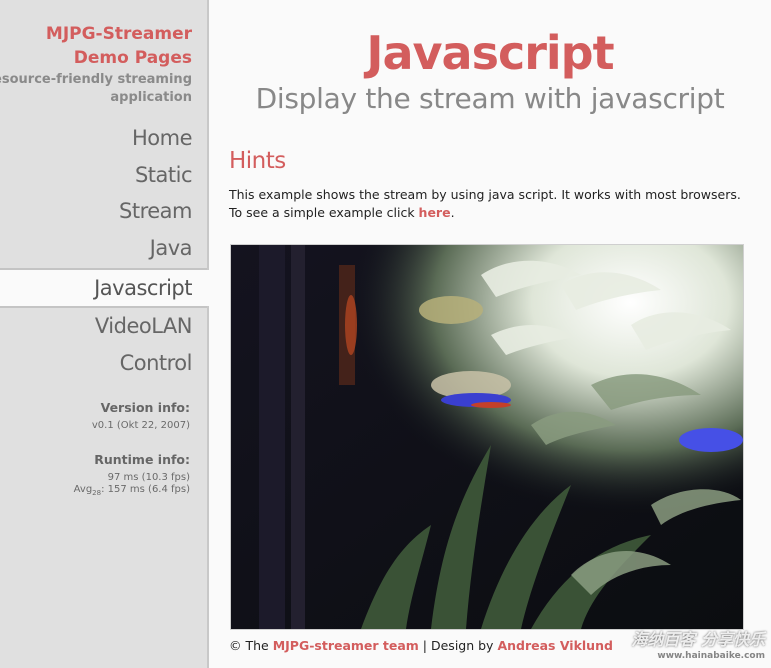 The width and height of the screenshot is (771, 668). I want to click on runtime-avg-sub: 28, so click(97, 493).